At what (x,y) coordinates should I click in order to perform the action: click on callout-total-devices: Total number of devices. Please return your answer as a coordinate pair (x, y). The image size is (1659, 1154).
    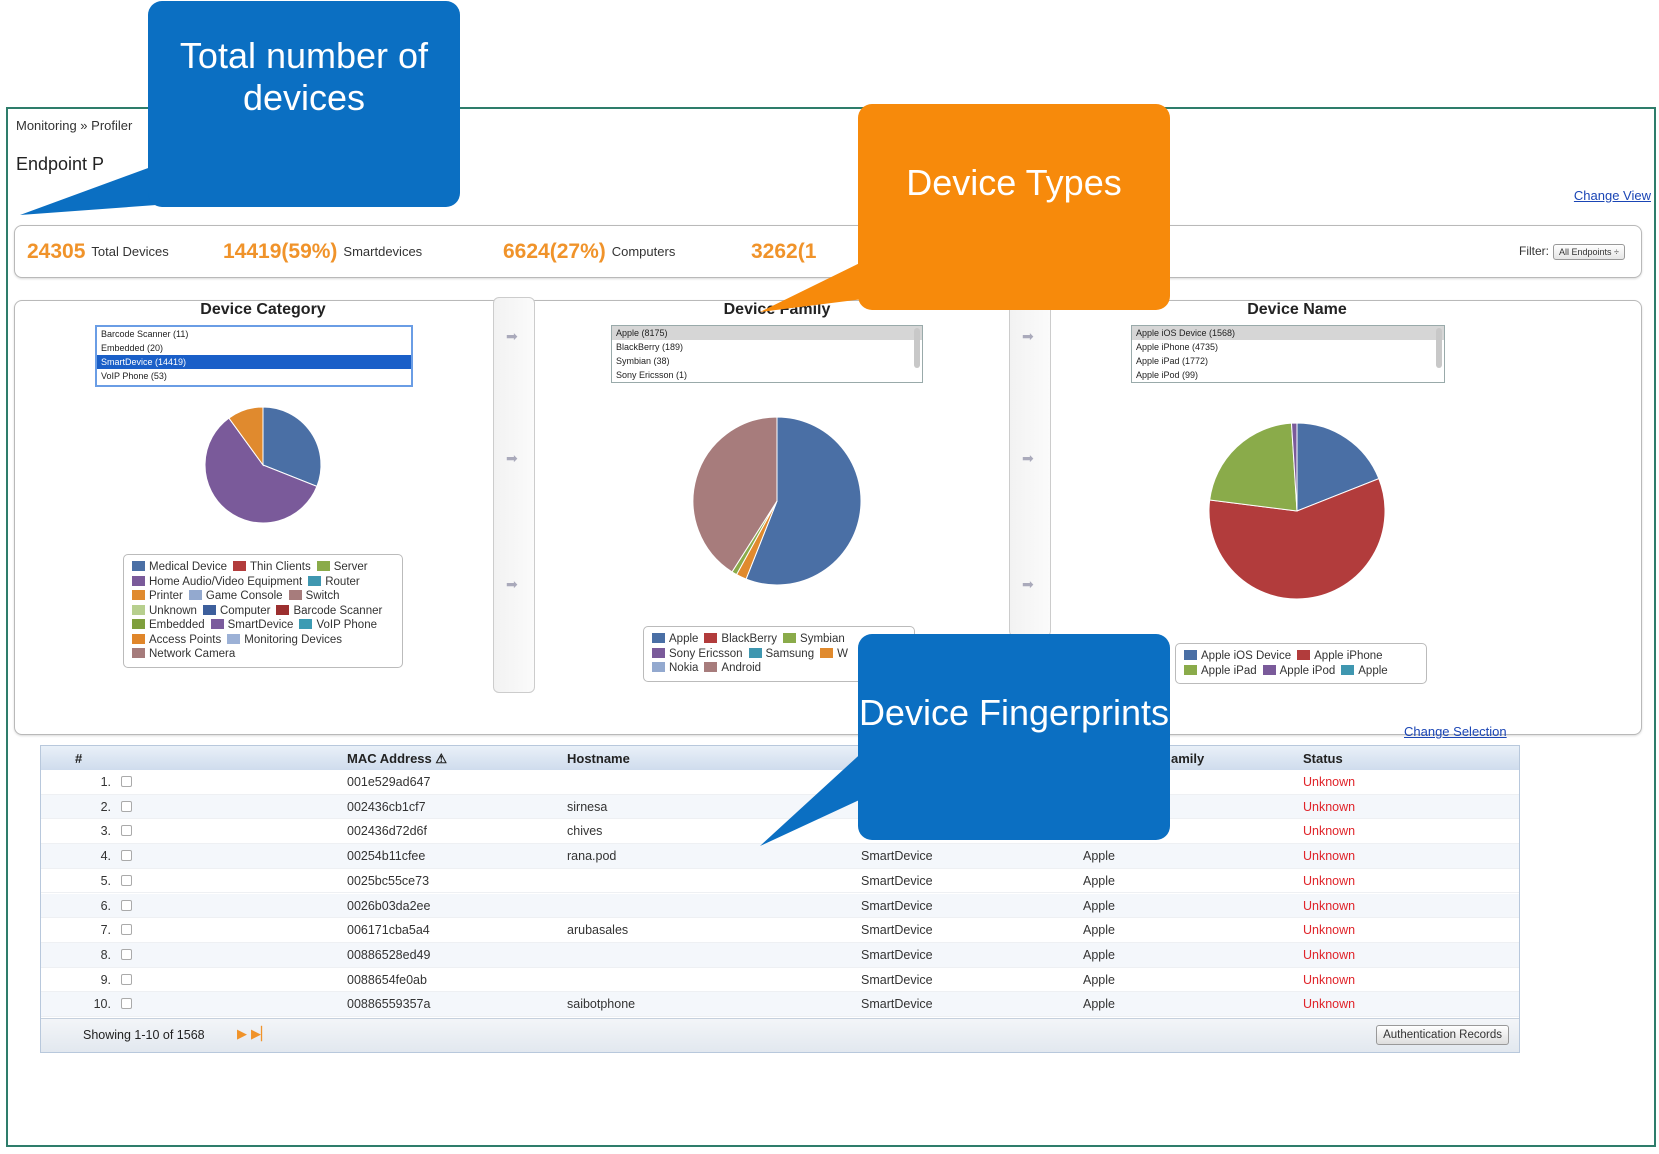
    Looking at the image, I should click on (304, 104).